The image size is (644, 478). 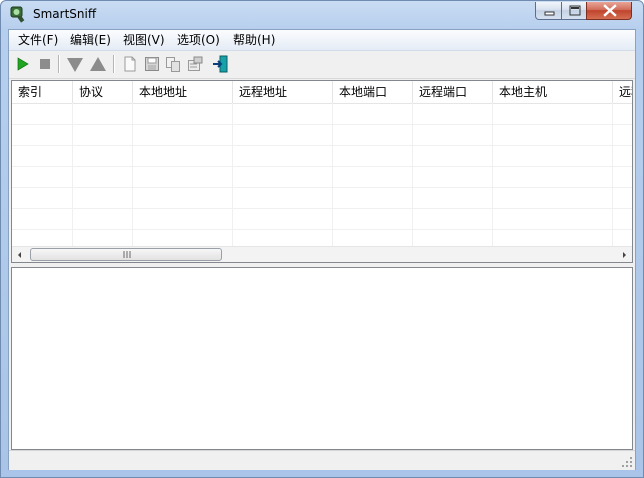 I want to click on move-down-button, so click(x=75, y=64).